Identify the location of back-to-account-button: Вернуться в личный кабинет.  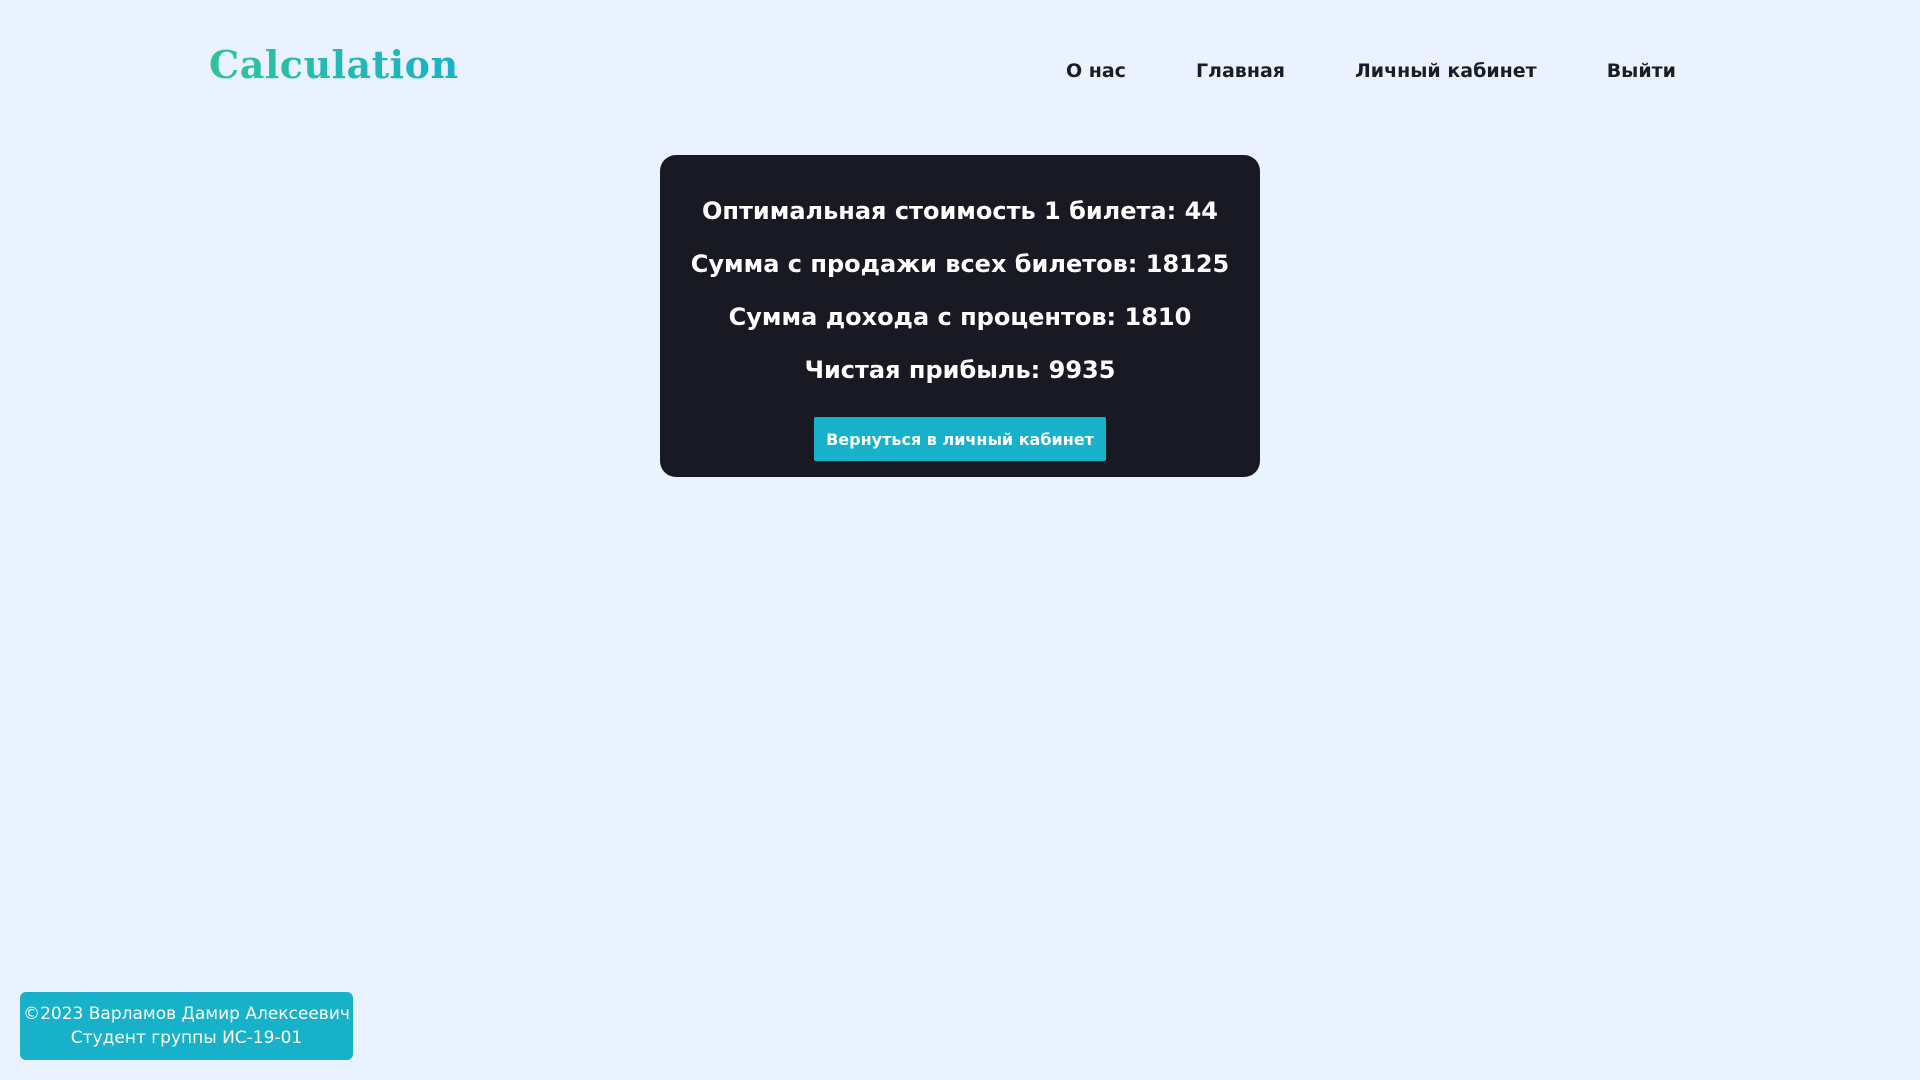
(960, 439).